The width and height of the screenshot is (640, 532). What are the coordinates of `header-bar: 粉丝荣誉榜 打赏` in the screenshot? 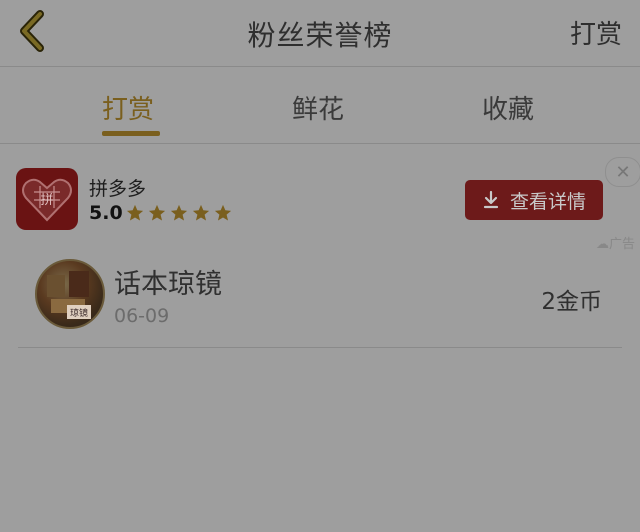 It's located at (320, 33).